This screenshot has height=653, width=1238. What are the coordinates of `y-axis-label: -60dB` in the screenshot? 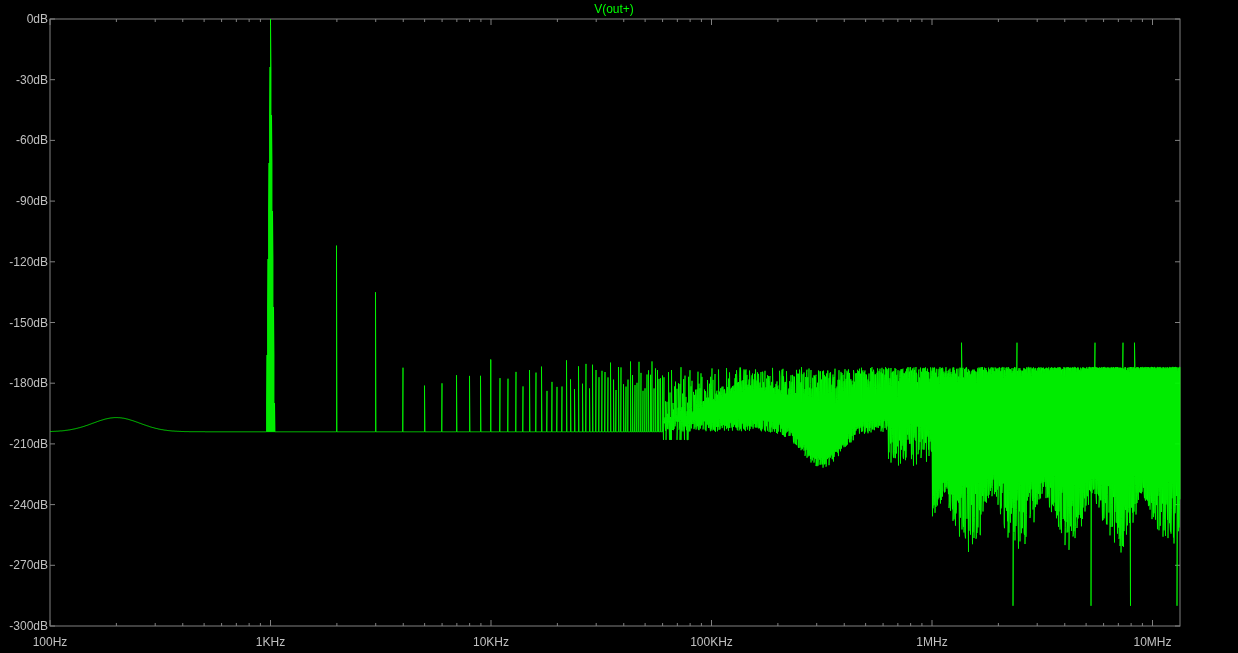 It's located at (31, 140).